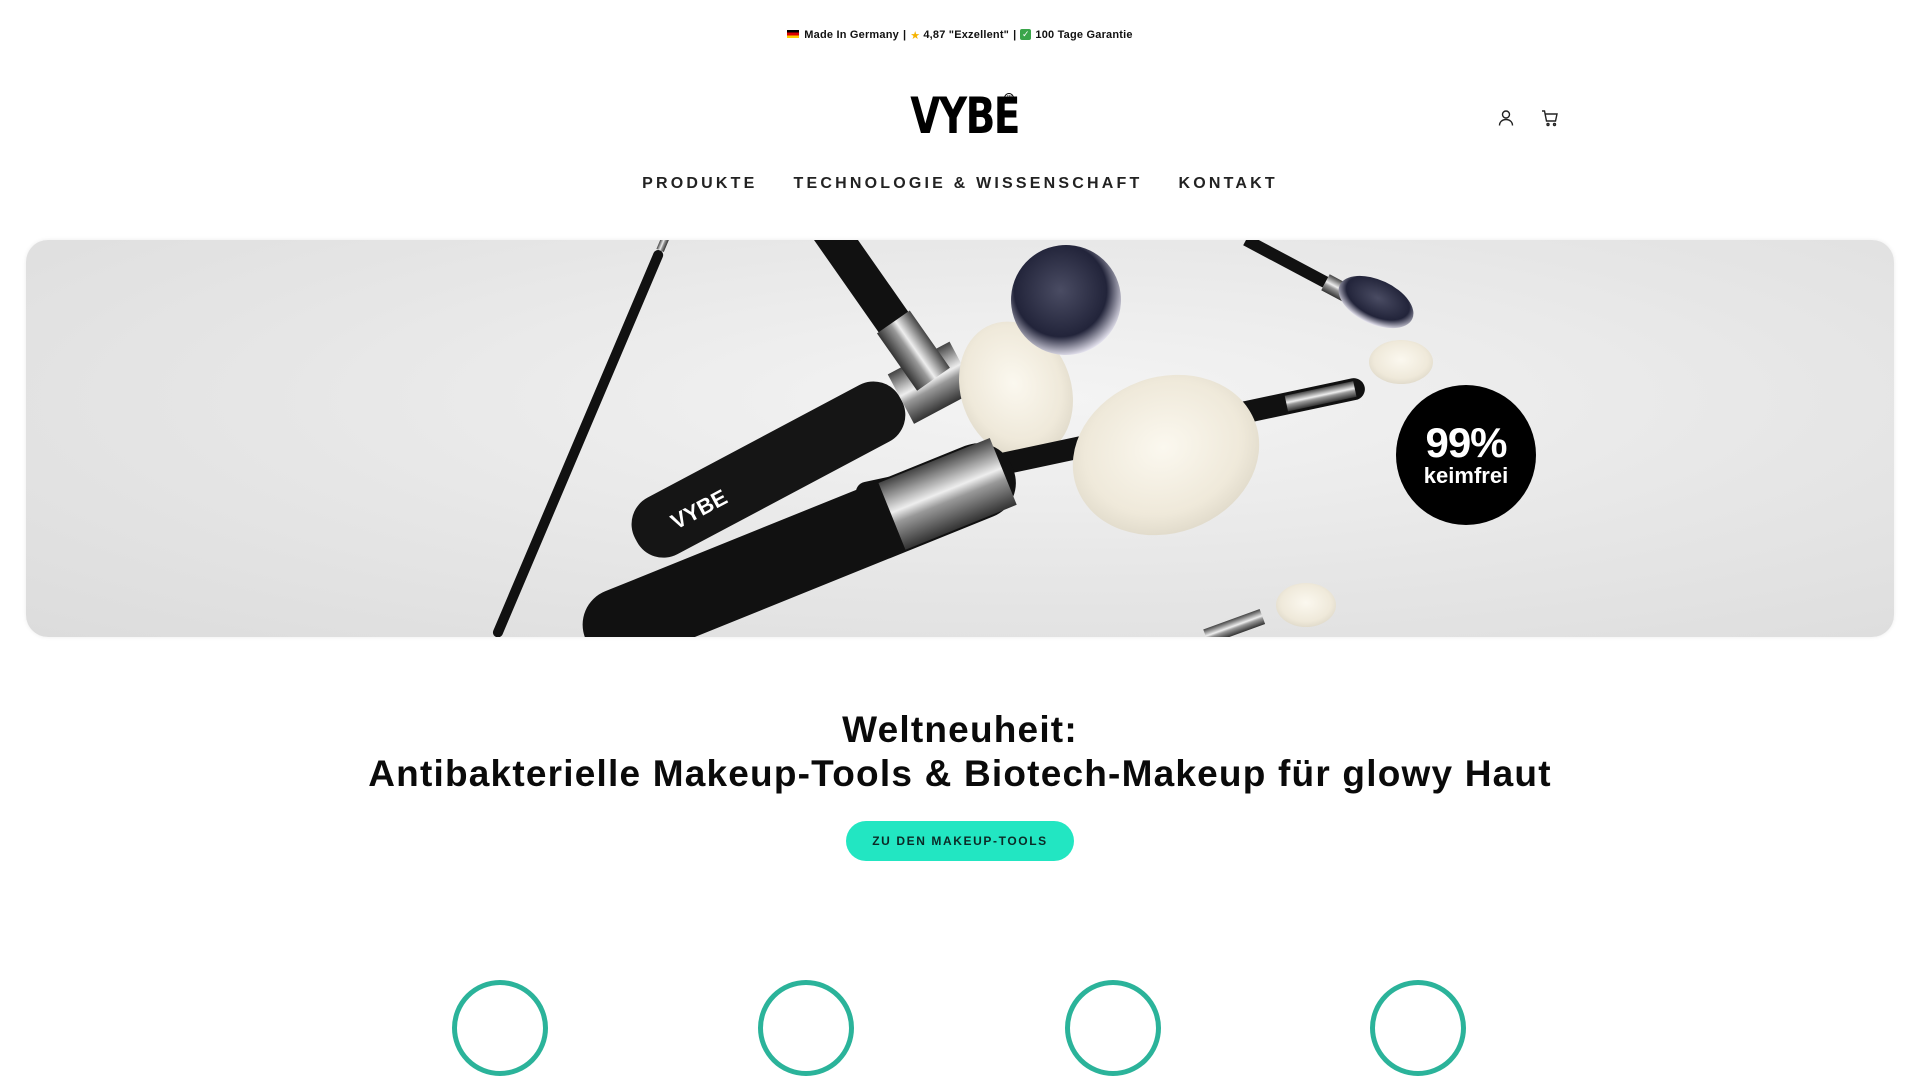 The width and height of the screenshot is (1920, 1076). Describe the element at coordinates (1528, 118) in the screenshot. I see `header-icons` at that location.